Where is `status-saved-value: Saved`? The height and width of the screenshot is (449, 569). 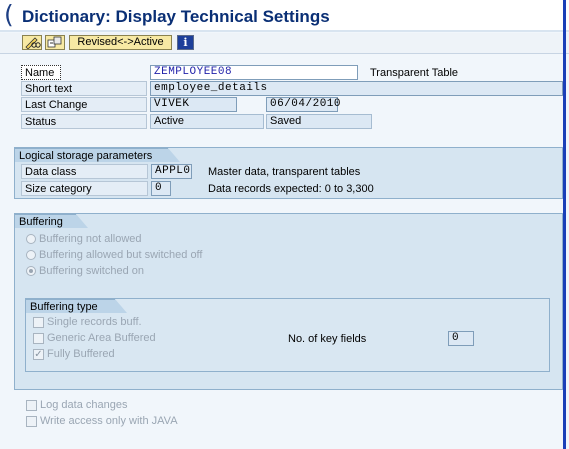 status-saved-value: Saved is located at coordinates (319, 121).